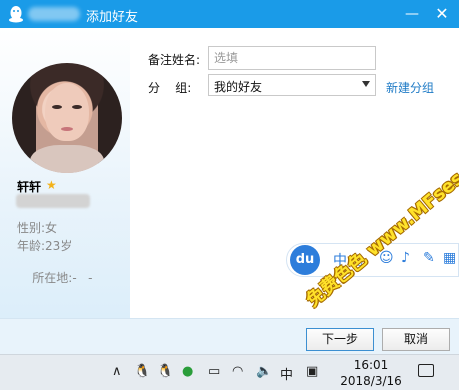  I want to click on age-label: 年龄:, so click(31, 246).